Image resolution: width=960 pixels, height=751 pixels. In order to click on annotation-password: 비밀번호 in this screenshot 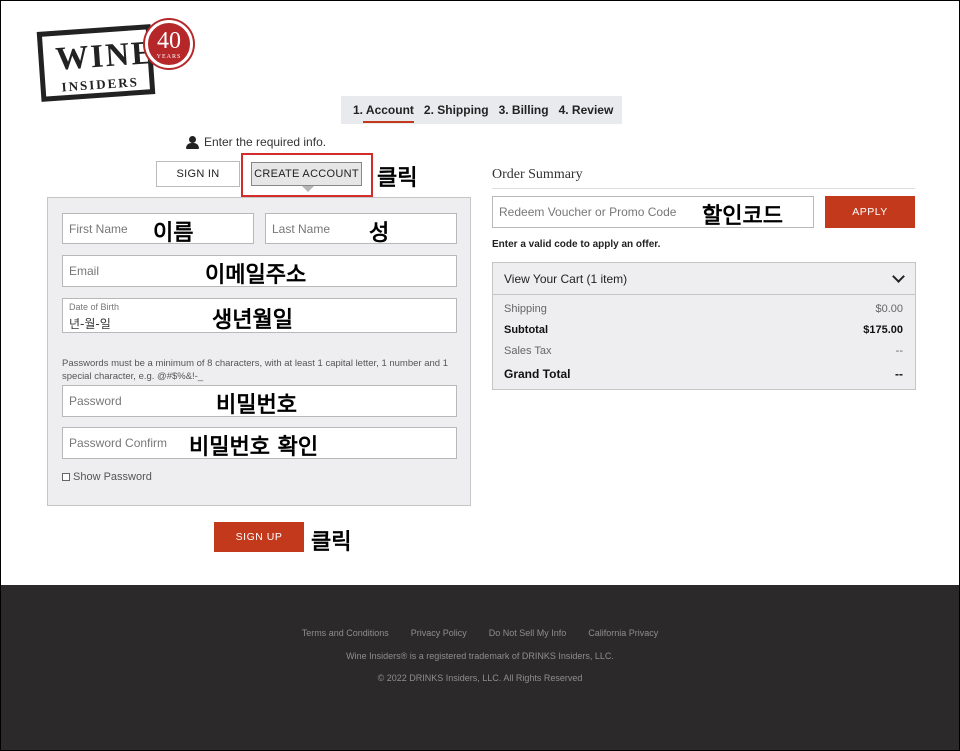, I will do `click(256, 405)`.